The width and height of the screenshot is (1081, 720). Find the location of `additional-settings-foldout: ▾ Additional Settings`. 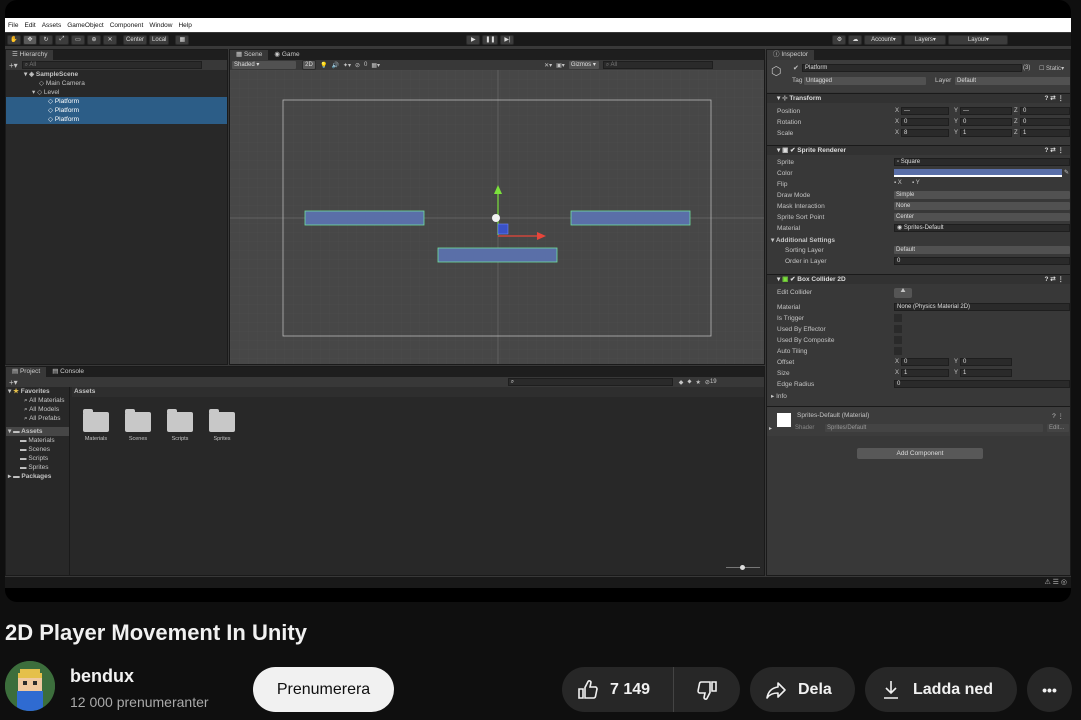

additional-settings-foldout: ▾ Additional Settings is located at coordinates (803, 240).